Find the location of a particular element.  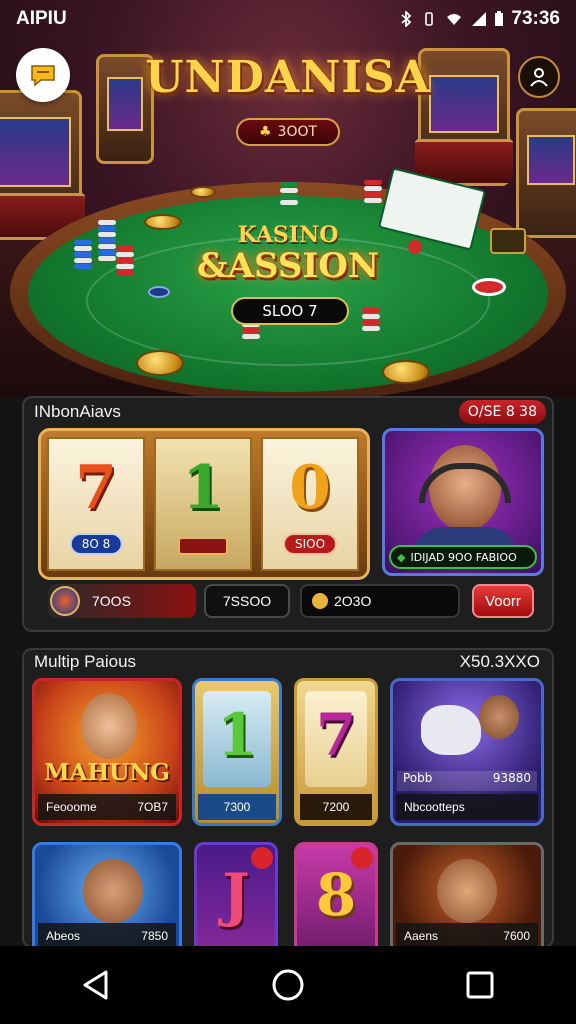

back-triangle-icon is located at coordinates (95, 985).